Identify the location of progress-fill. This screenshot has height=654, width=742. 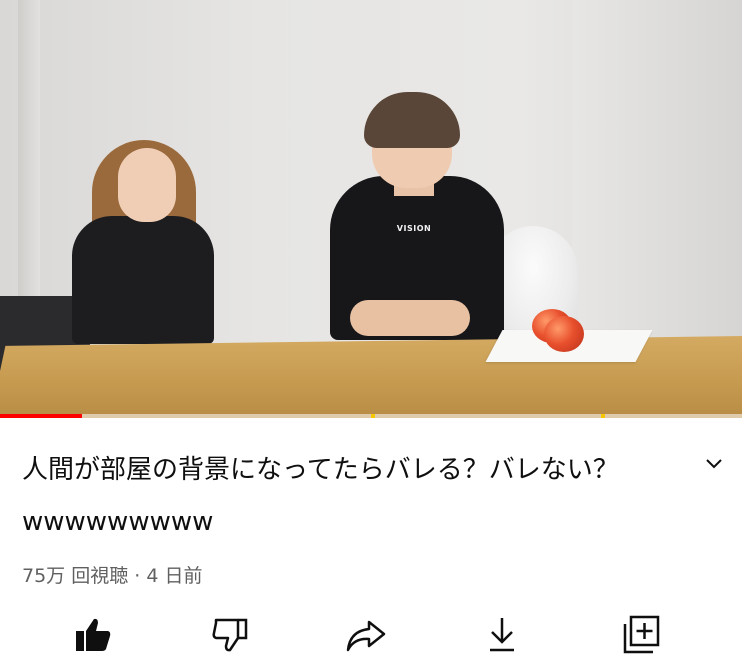
(41, 416).